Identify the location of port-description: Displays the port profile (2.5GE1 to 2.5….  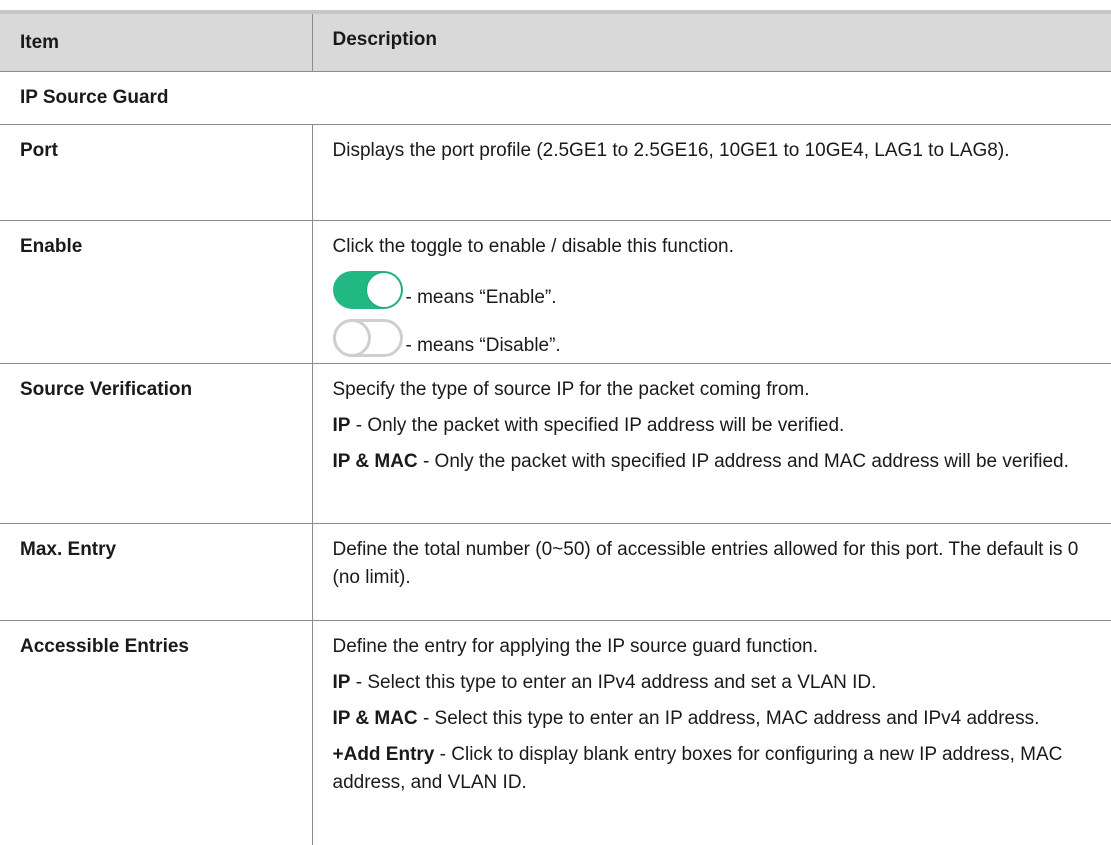
(712, 151).